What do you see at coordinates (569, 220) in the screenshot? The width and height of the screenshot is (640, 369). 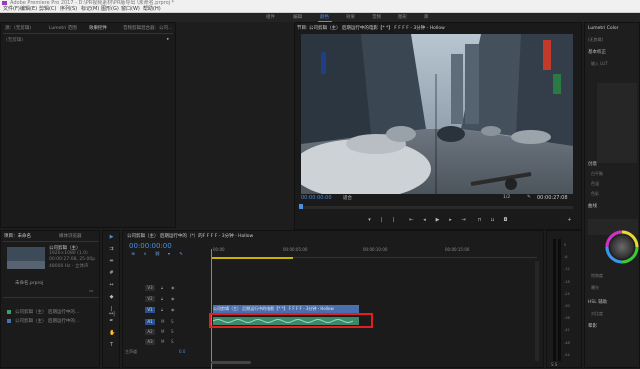 I see `add-button-icon: +` at bounding box center [569, 220].